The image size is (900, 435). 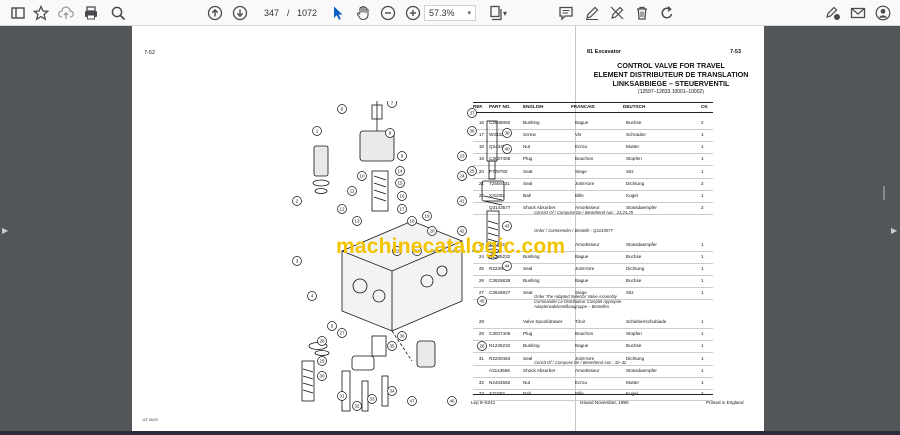 What do you see at coordinates (702, 122) in the screenshot?
I see `cell-ck: 2` at bounding box center [702, 122].